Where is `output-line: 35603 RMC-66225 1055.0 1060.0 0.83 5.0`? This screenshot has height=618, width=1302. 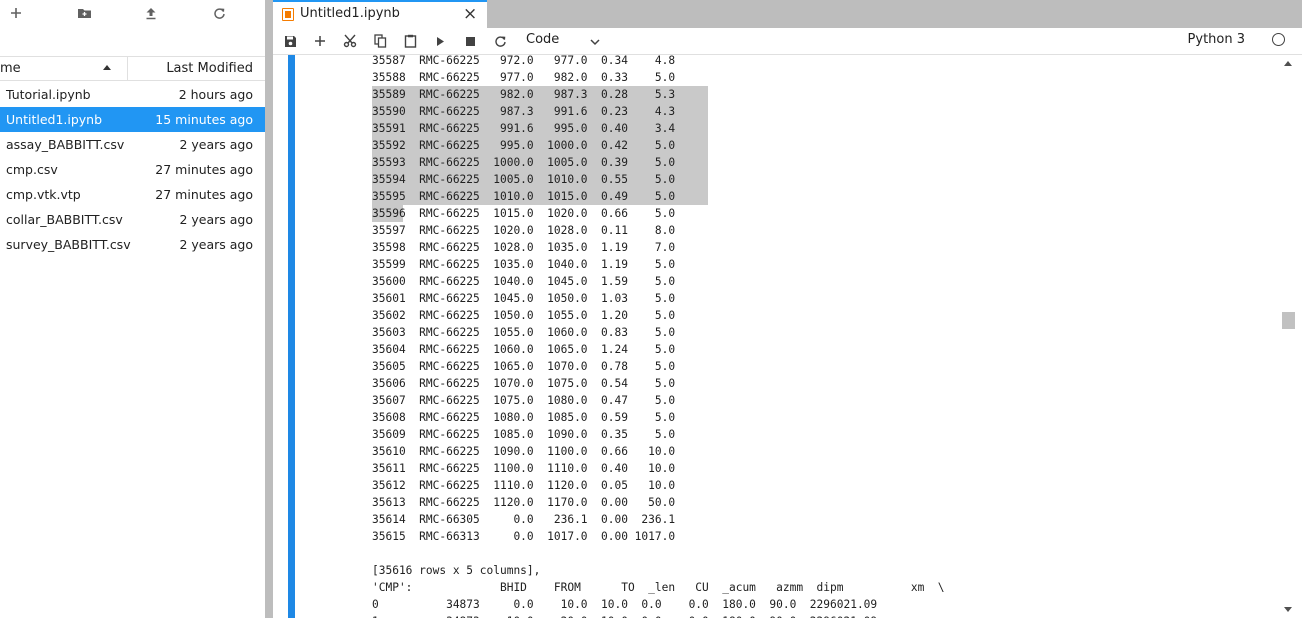
output-line: 35603 RMC-66225 1055.0 1060.0 0.83 5.0 is located at coordinates (812, 332).